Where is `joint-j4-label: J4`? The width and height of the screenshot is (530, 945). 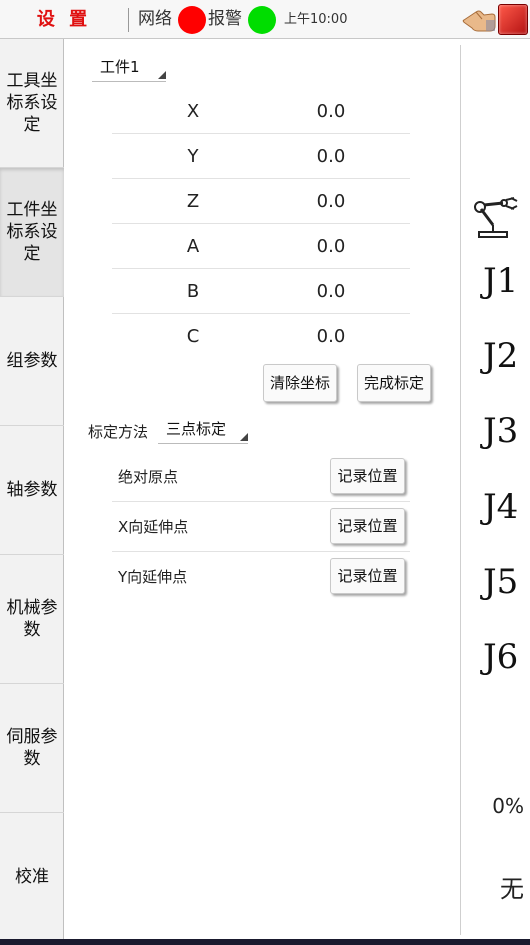 joint-j4-label: J4 is located at coordinates (503, 507).